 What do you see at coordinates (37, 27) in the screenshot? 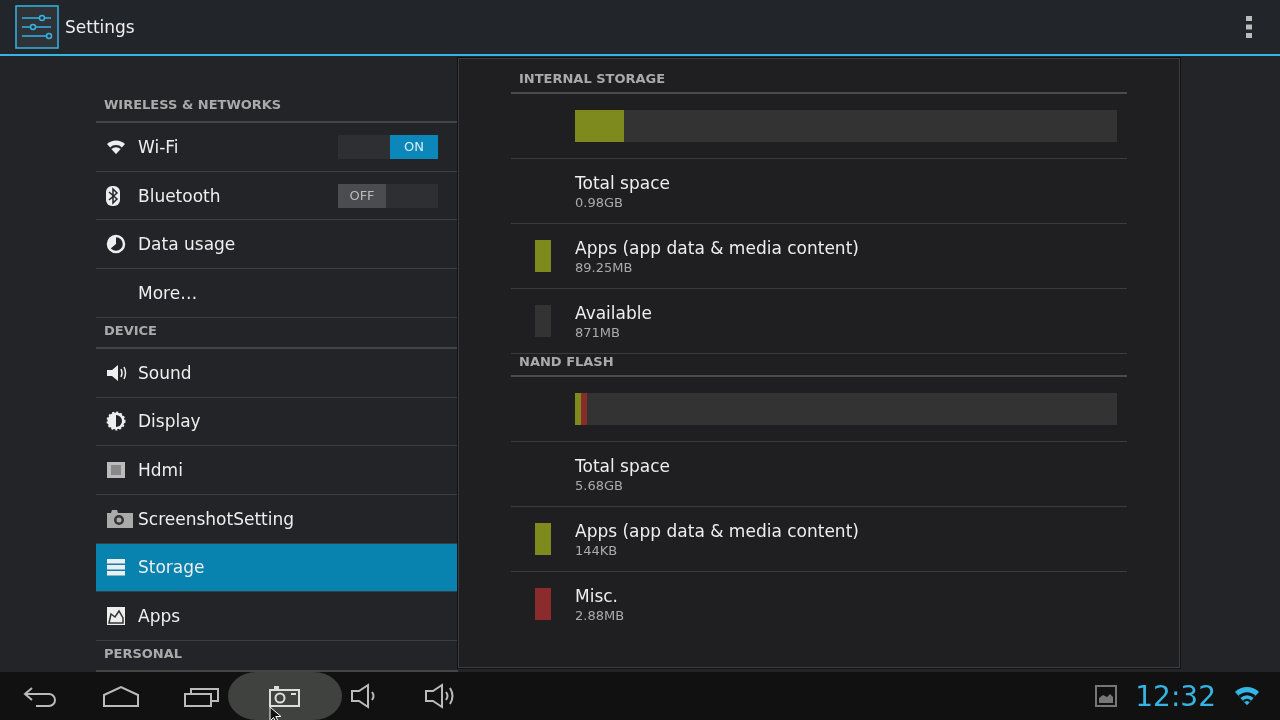
I see `sliders-icon` at bounding box center [37, 27].